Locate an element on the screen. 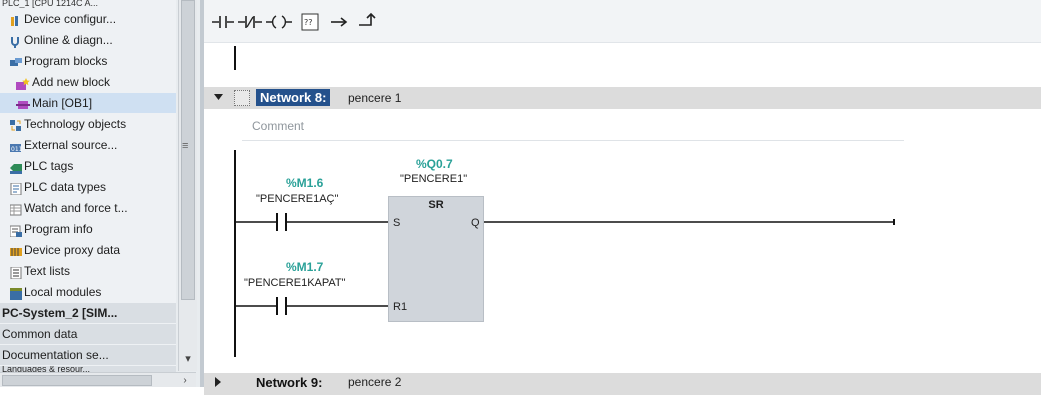  scroll-grip-icon: ≡ is located at coordinates (185, 146).